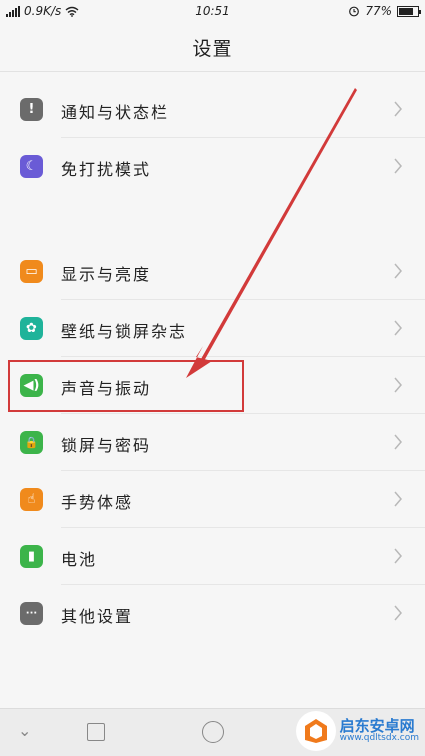 This screenshot has width=425, height=756. What do you see at coordinates (124, 331) in the screenshot?
I see `settings-item-label: 壁纸与锁屏杂志` at bounding box center [124, 331].